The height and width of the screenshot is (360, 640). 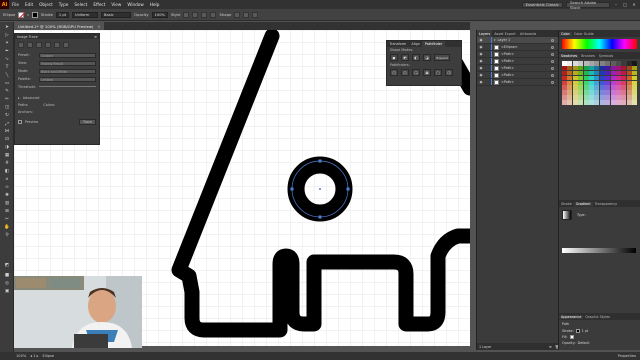 What do you see at coordinates (59, 26) in the screenshot?
I see `document-tab: Untitled-1* @ 100% (RGB/GPU Preview) ✕` at bounding box center [59, 26].